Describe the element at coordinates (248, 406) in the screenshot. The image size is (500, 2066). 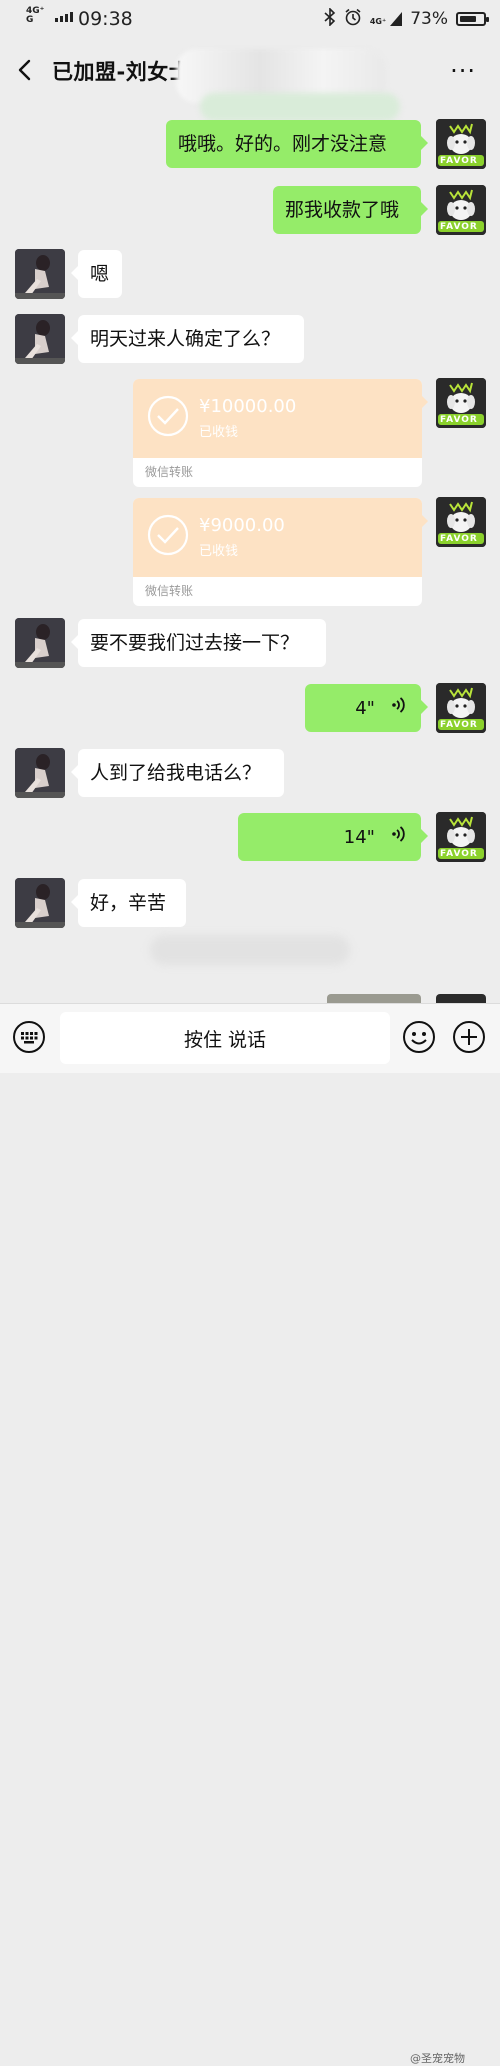
I see `transfer-amount: ¥10000.00` at that location.